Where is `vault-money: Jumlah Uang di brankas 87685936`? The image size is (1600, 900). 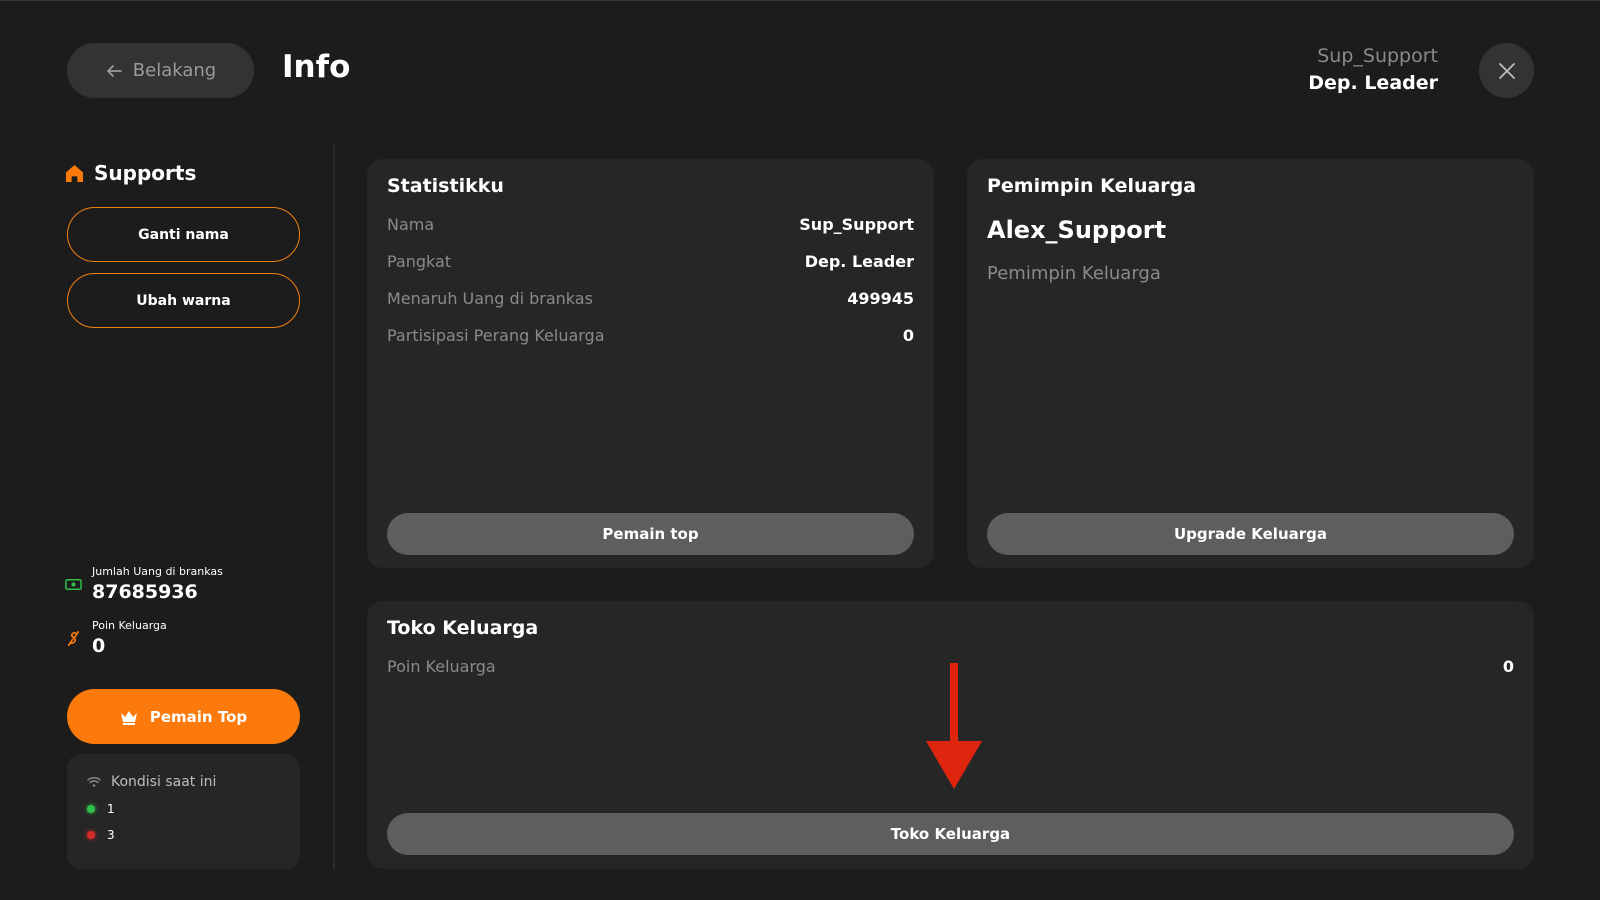
vault-money: Jumlah Uang di brankas 87685936 is located at coordinates (144, 584).